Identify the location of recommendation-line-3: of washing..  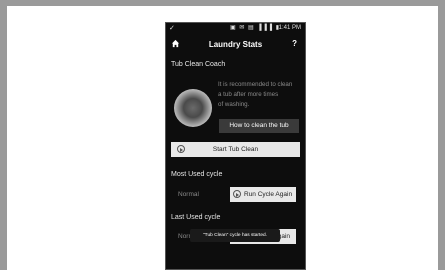
(234, 104).